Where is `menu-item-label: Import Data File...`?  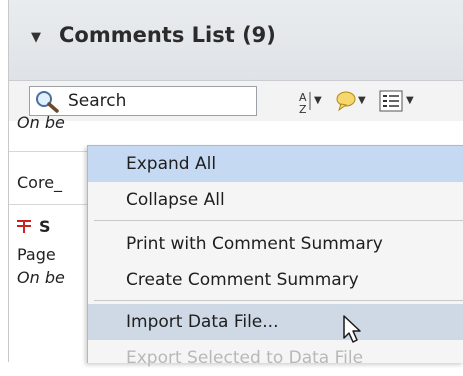 menu-item-label: Import Data File... is located at coordinates (202, 322).